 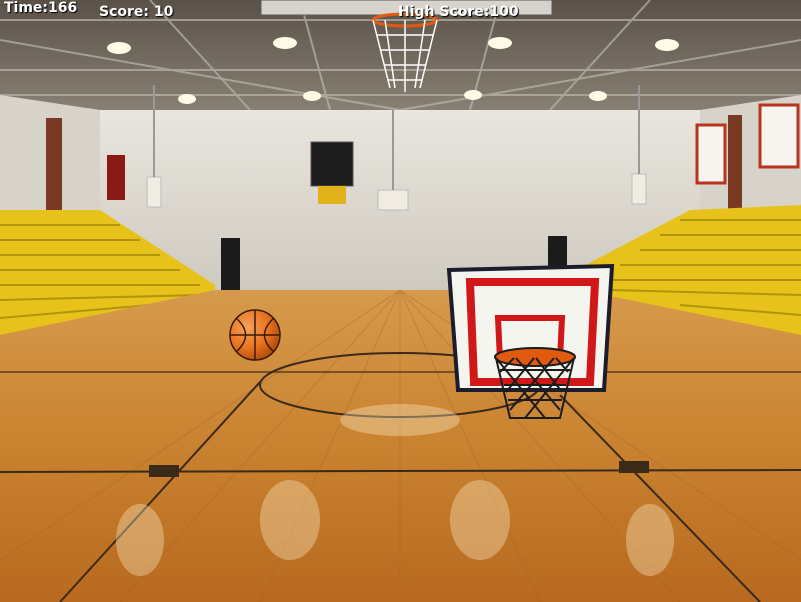 I want to click on time-value: 166, so click(x=63, y=8).